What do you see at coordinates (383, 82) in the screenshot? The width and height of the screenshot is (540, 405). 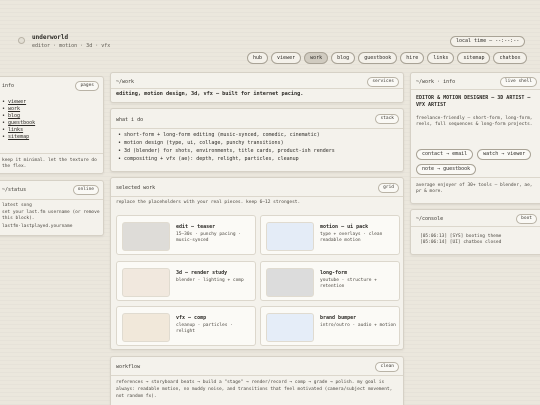 I see `work-services-pill: services` at bounding box center [383, 82].